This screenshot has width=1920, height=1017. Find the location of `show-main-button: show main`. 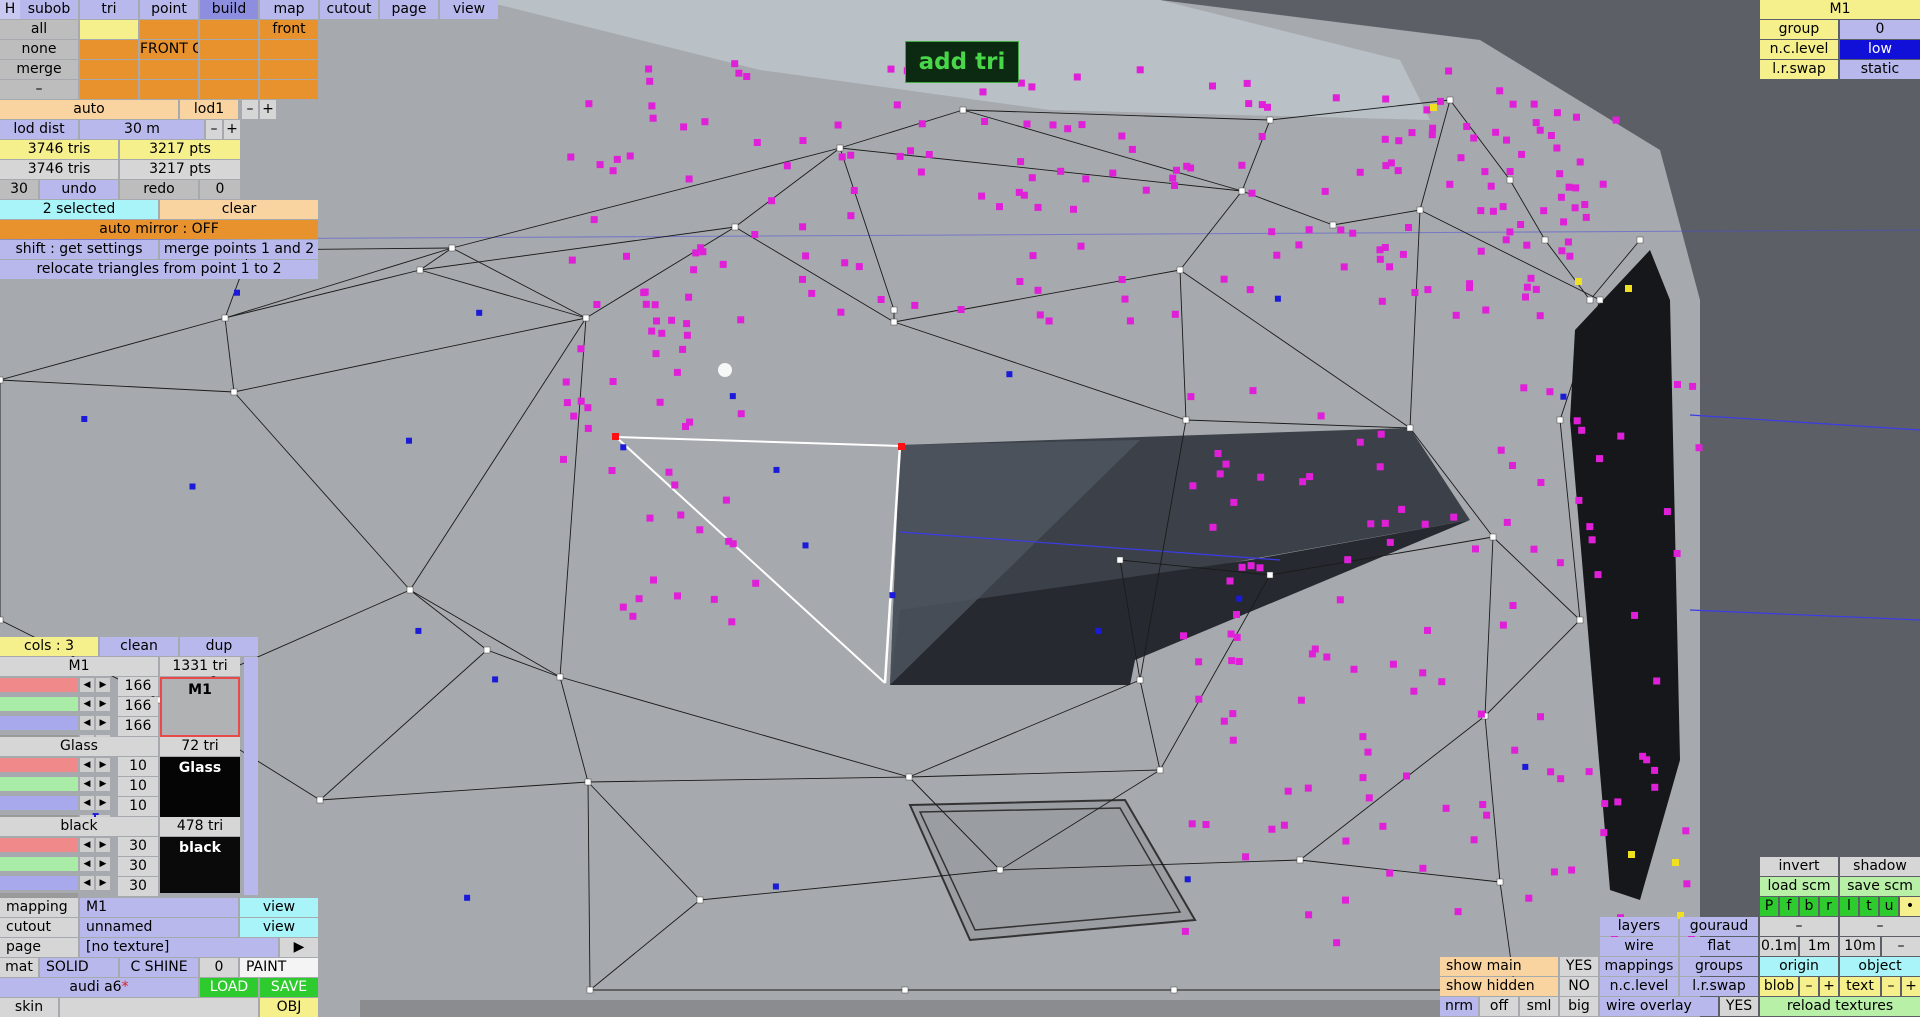

show-main-button: show main is located at coordinates (1499, 966).